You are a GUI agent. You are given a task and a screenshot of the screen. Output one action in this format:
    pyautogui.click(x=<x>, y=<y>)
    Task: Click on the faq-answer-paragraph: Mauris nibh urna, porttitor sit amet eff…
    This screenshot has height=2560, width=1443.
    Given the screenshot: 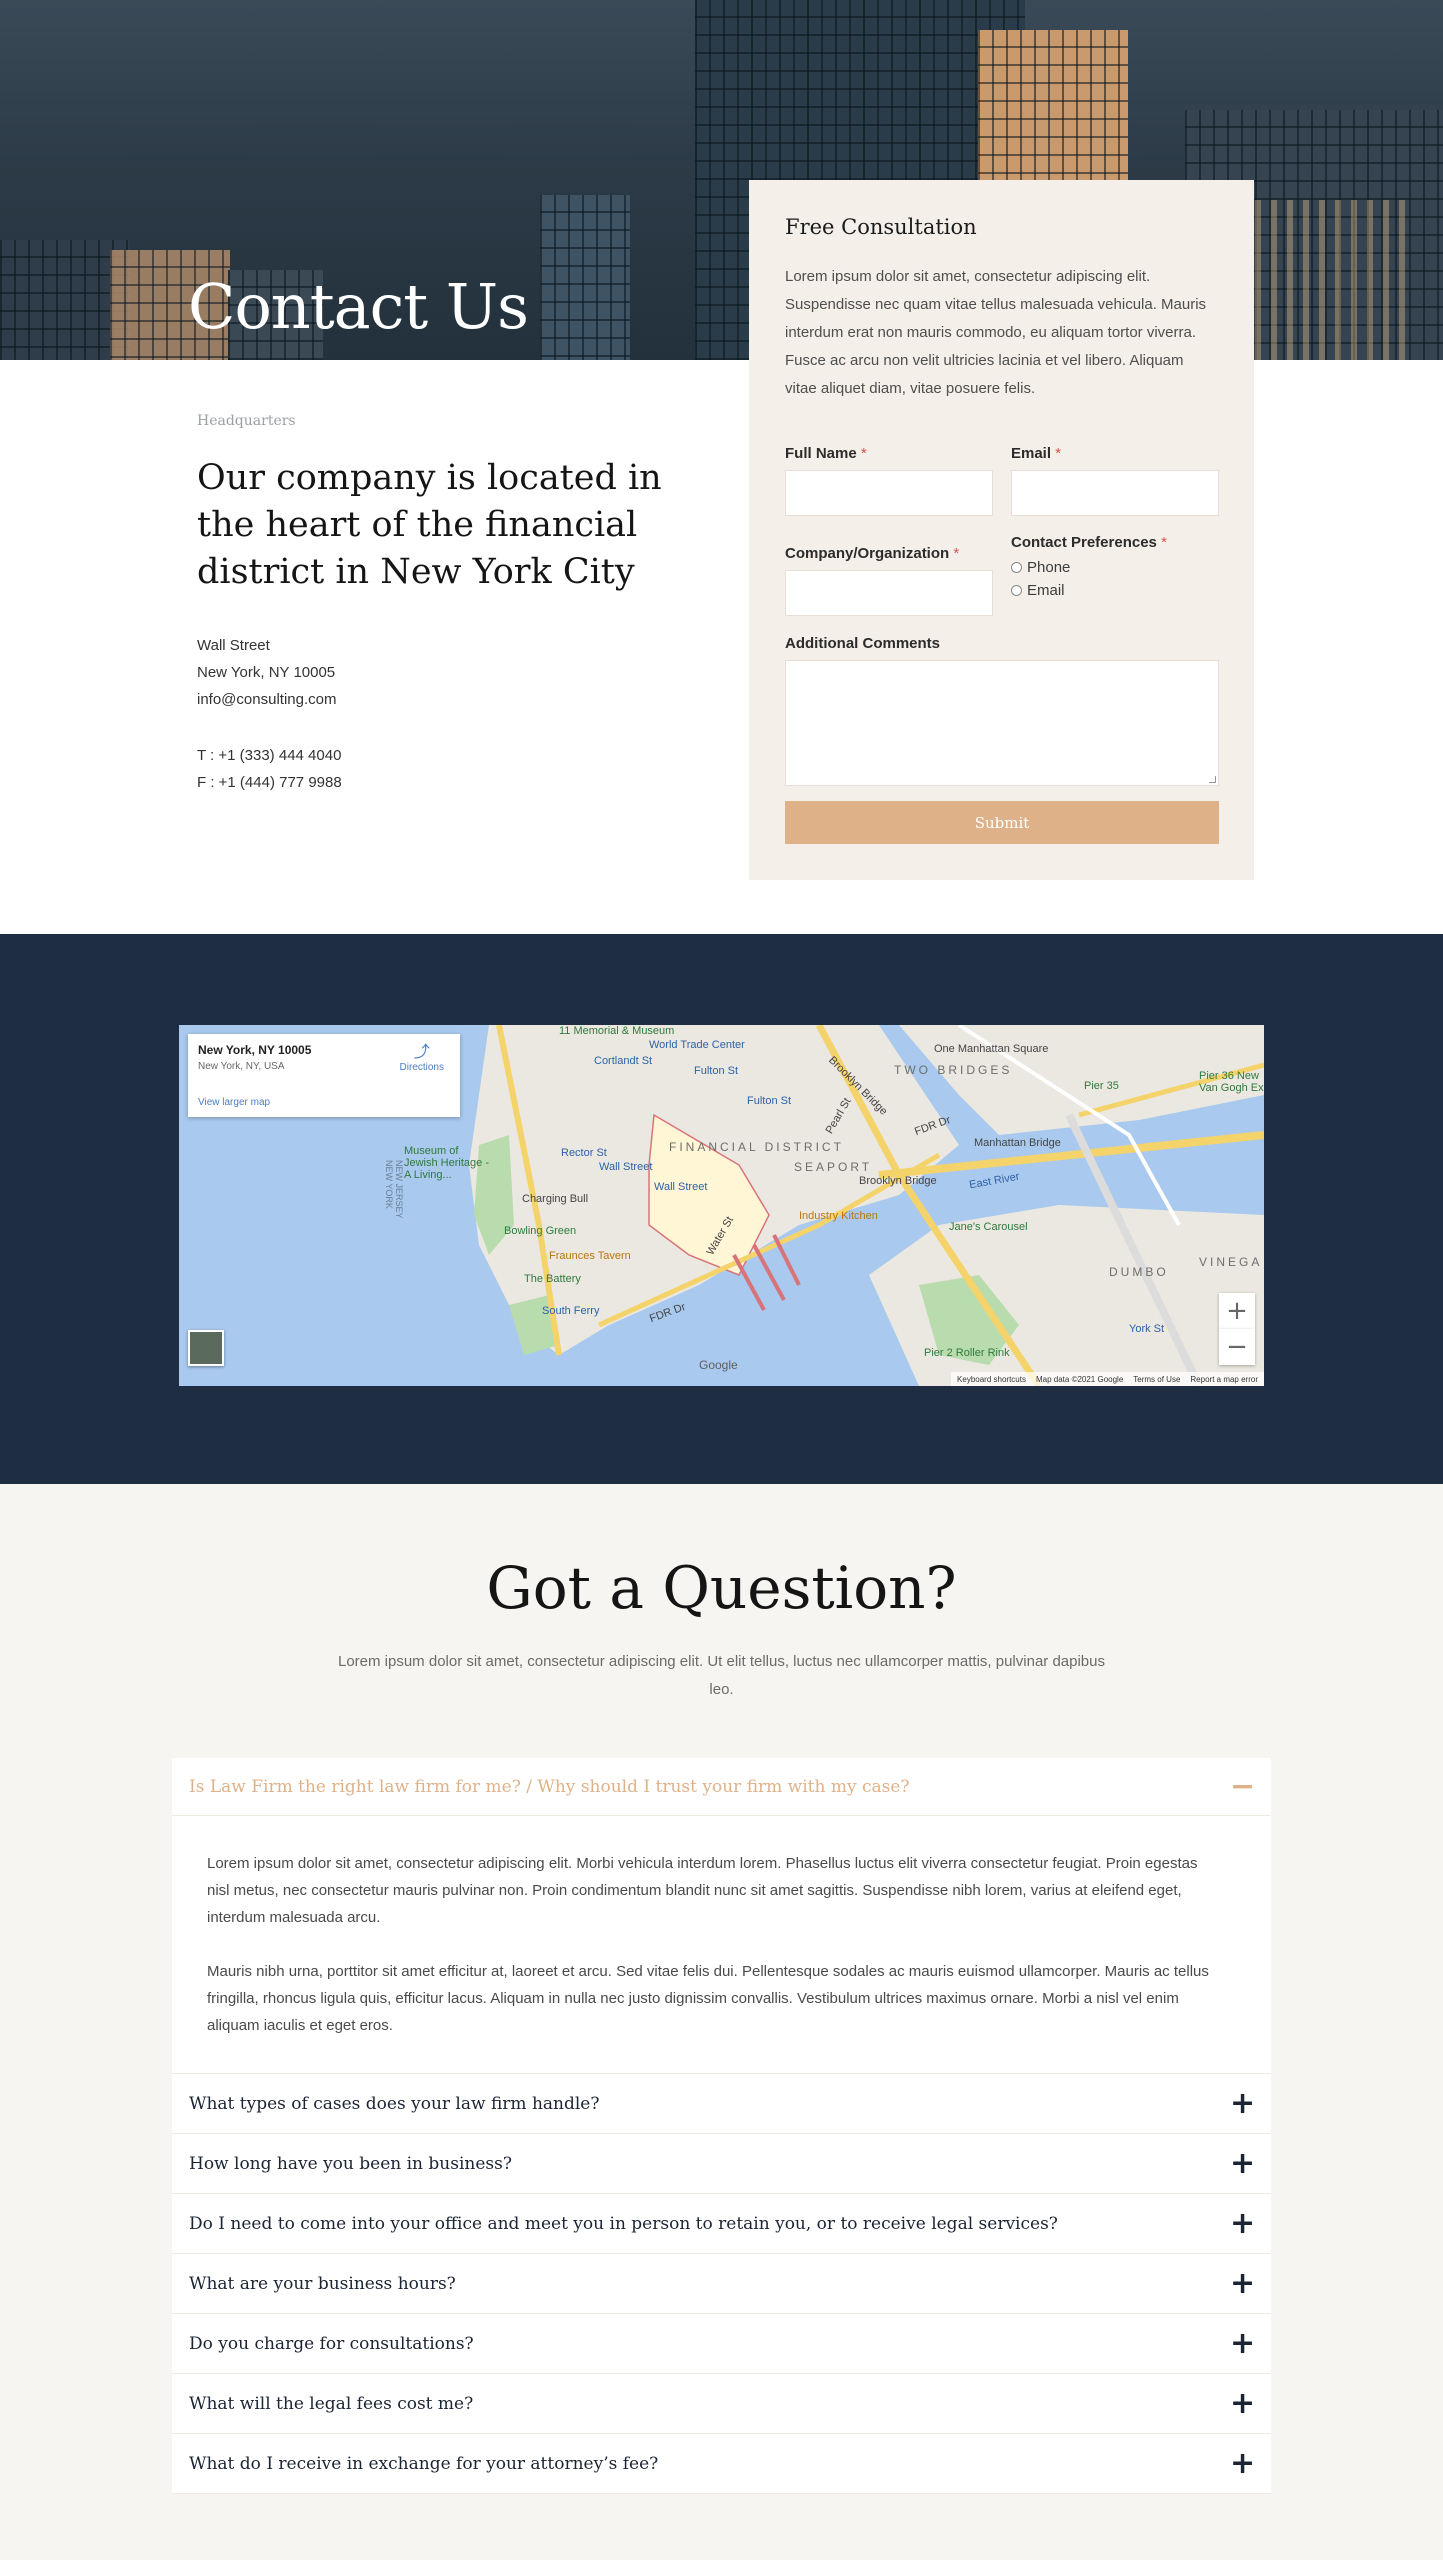 What is the action you would take?
    pyautogui.click(x=708, y=1998)
    